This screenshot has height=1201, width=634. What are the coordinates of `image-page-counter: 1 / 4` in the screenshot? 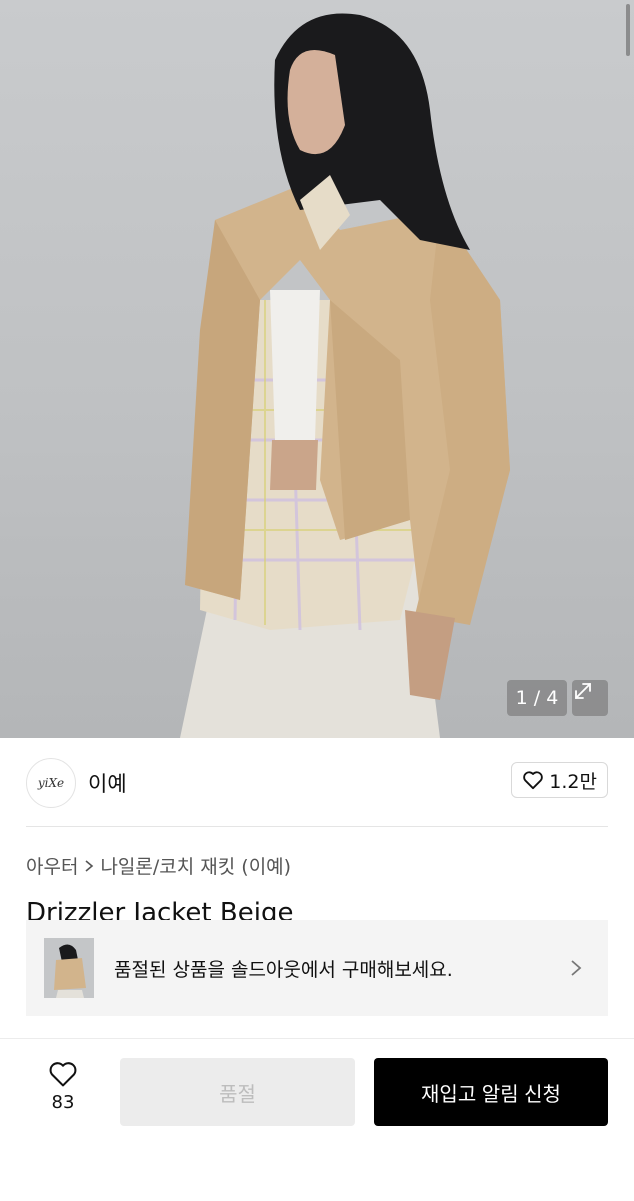 It's located at (537, 698).